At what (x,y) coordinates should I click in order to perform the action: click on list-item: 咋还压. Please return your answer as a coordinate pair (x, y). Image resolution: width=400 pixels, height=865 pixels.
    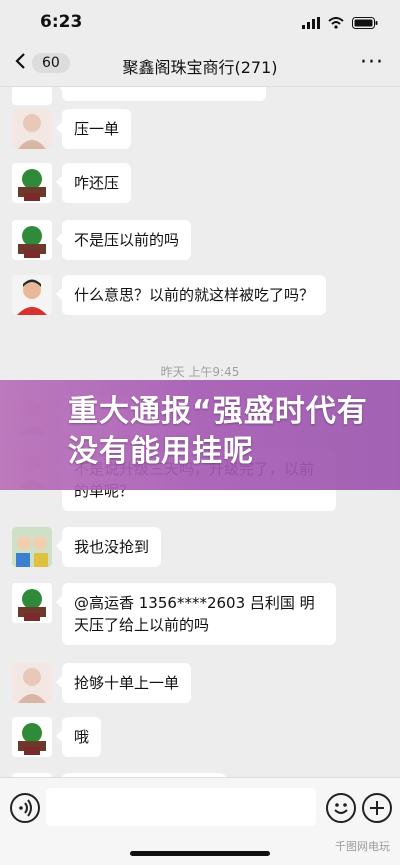
    Looking at the image, I should click on (72, 183).